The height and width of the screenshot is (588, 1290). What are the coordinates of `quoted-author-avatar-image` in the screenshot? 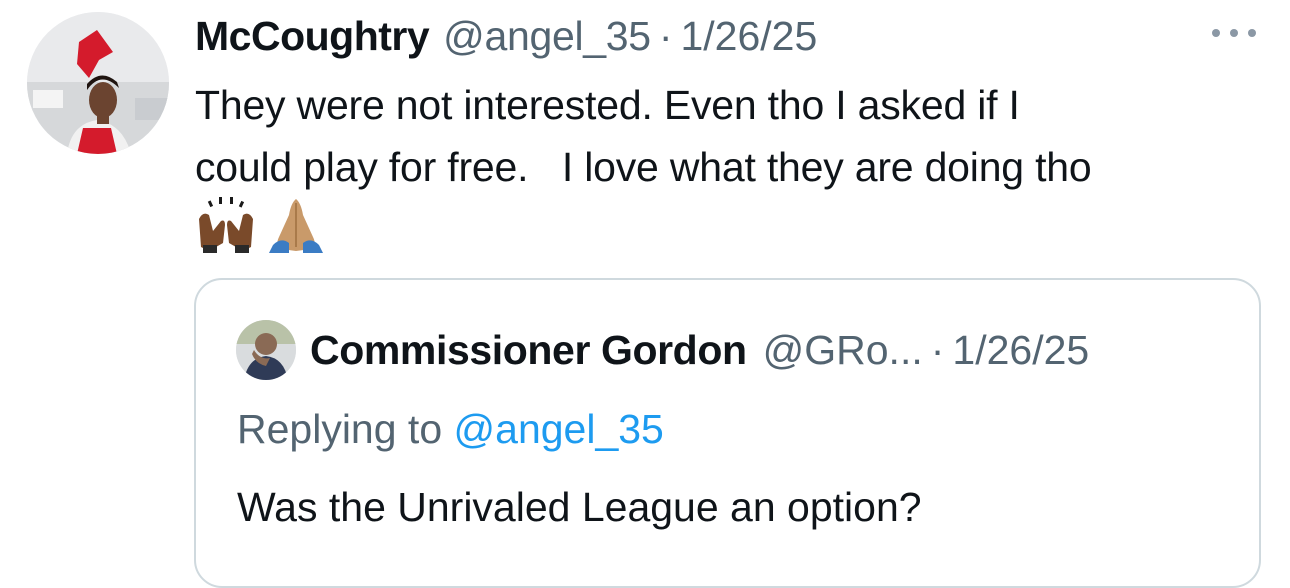 It's located at (266, 350).